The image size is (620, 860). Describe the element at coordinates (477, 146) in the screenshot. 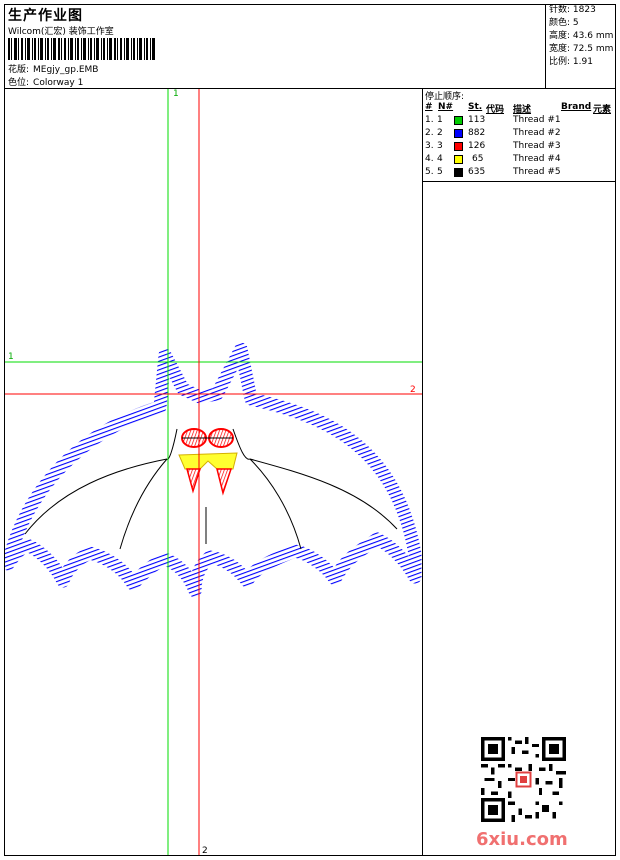

I see `row-code: 126` at that location.